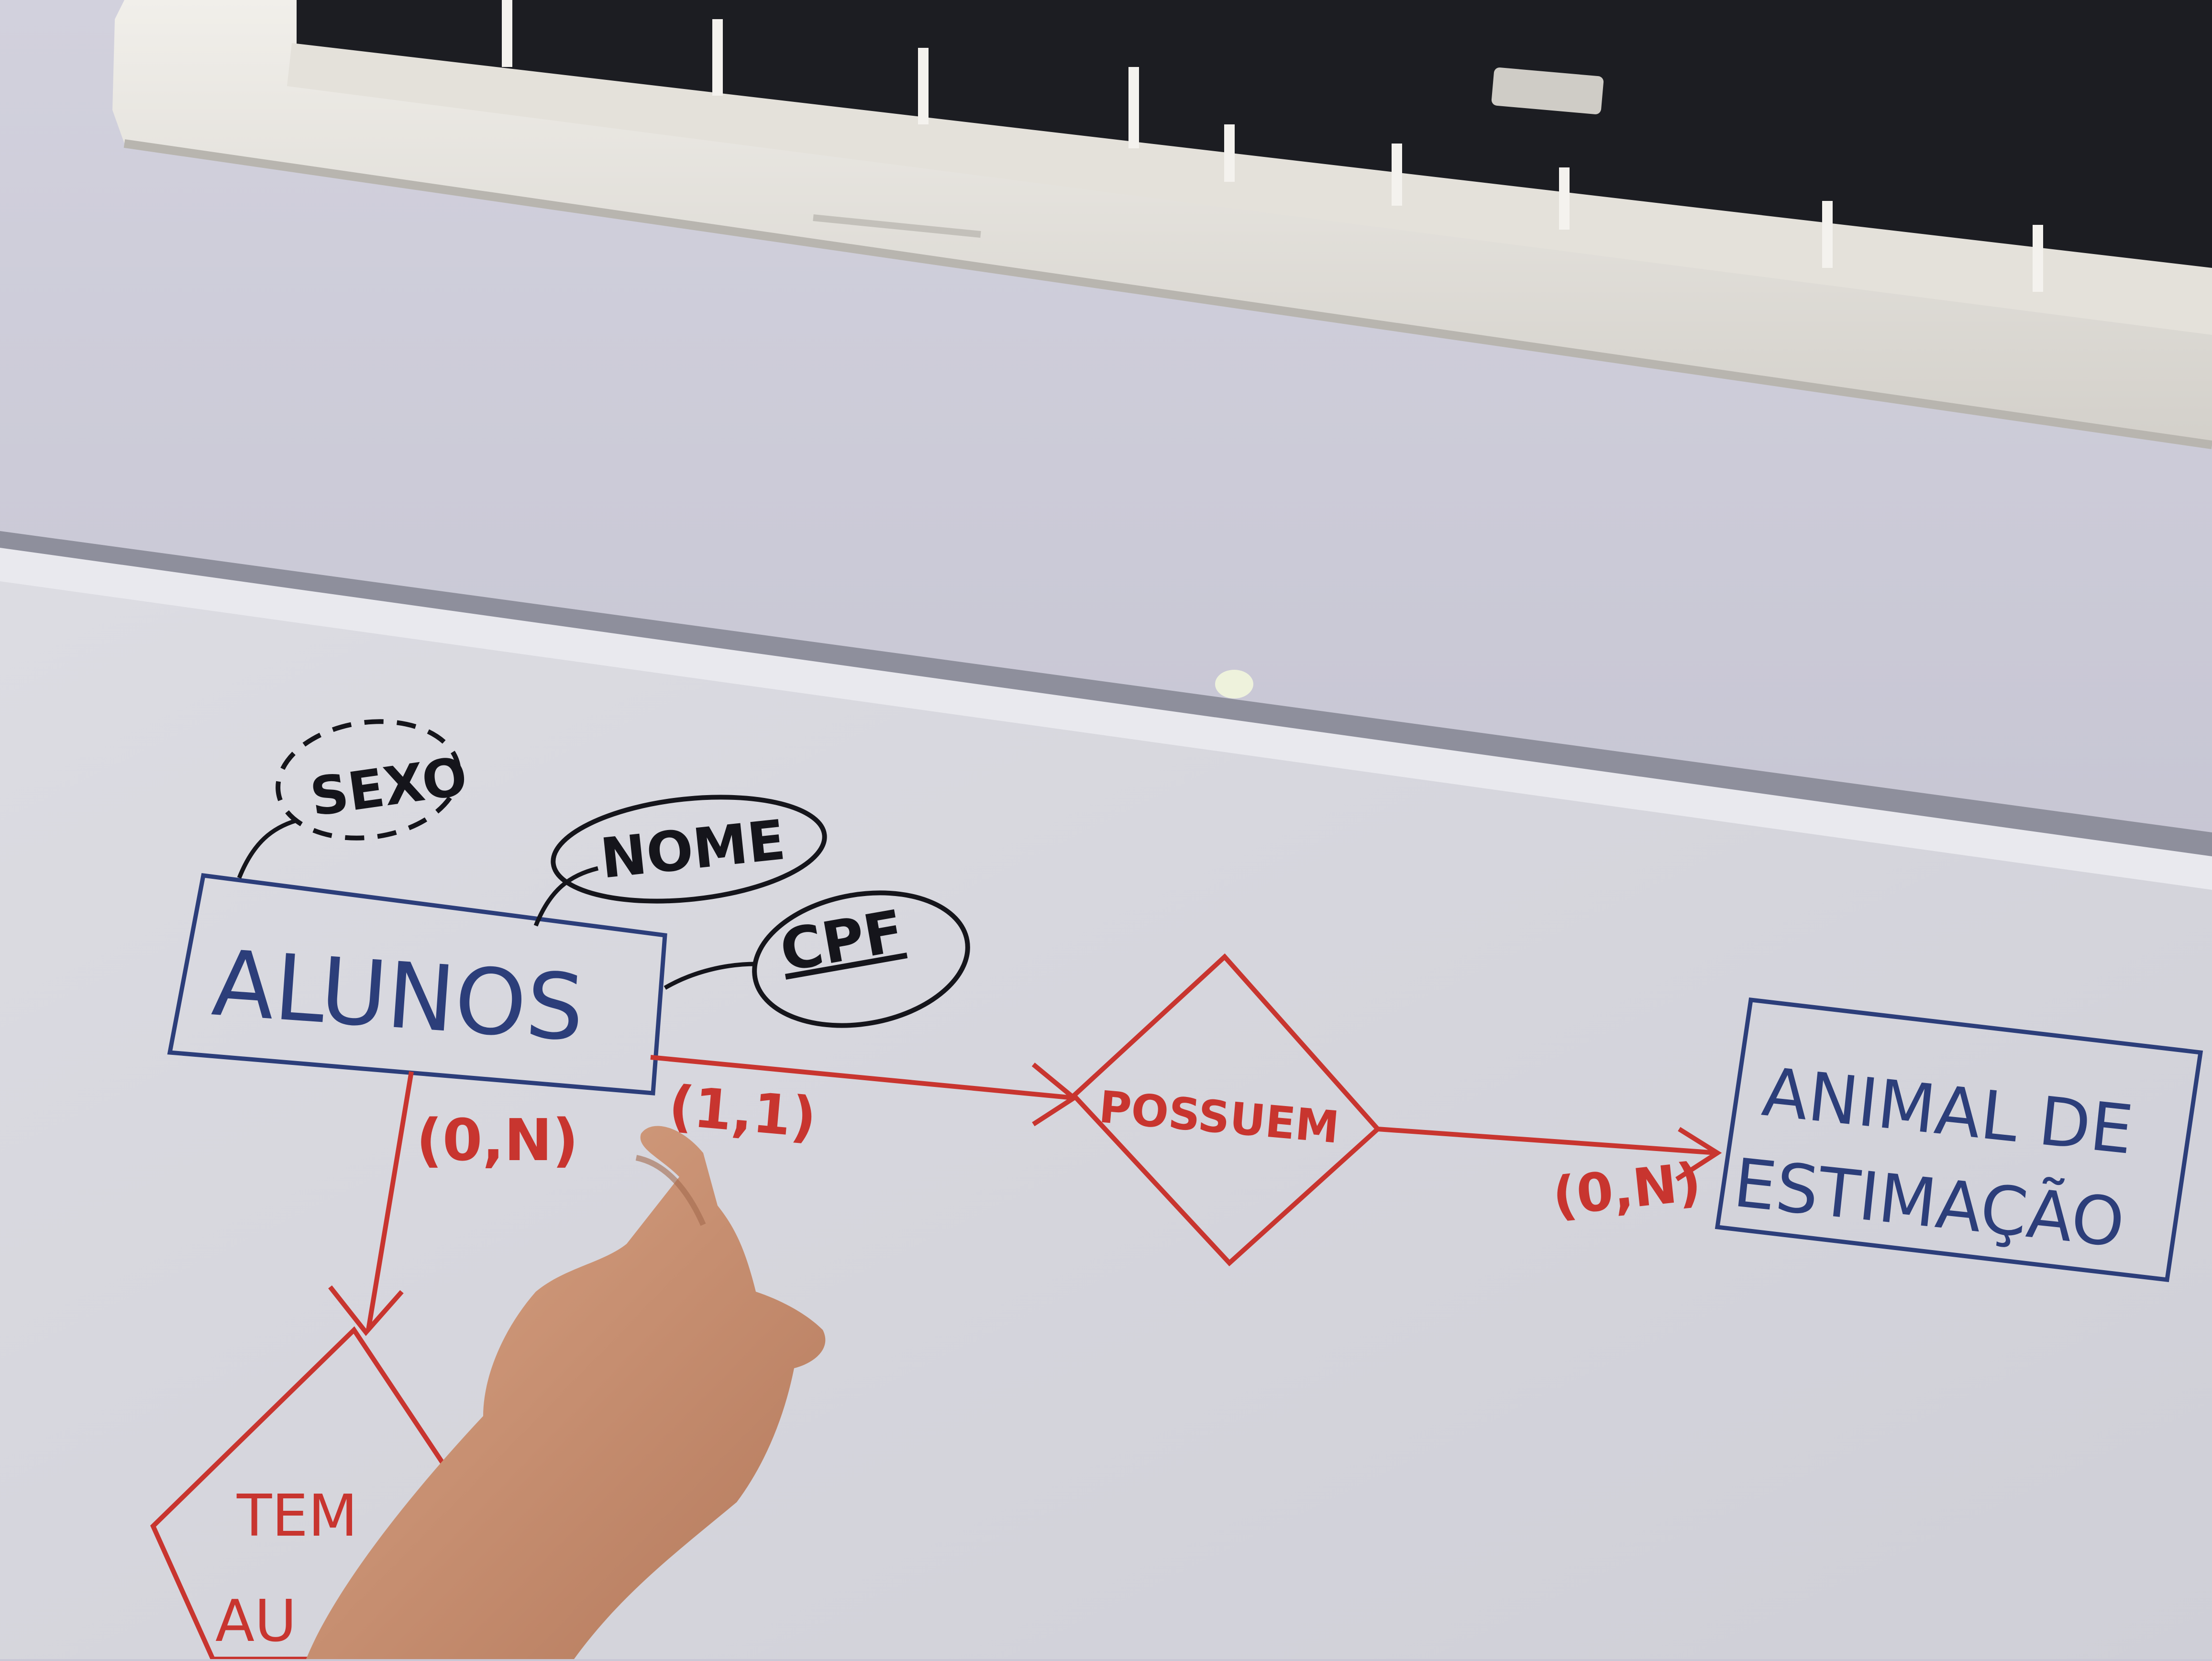 The image size is (2212, 1661). Describe the element at coordinates (256, 1622) in the screenshot. I see `relationship-tem-label-line2: AU` at that location.